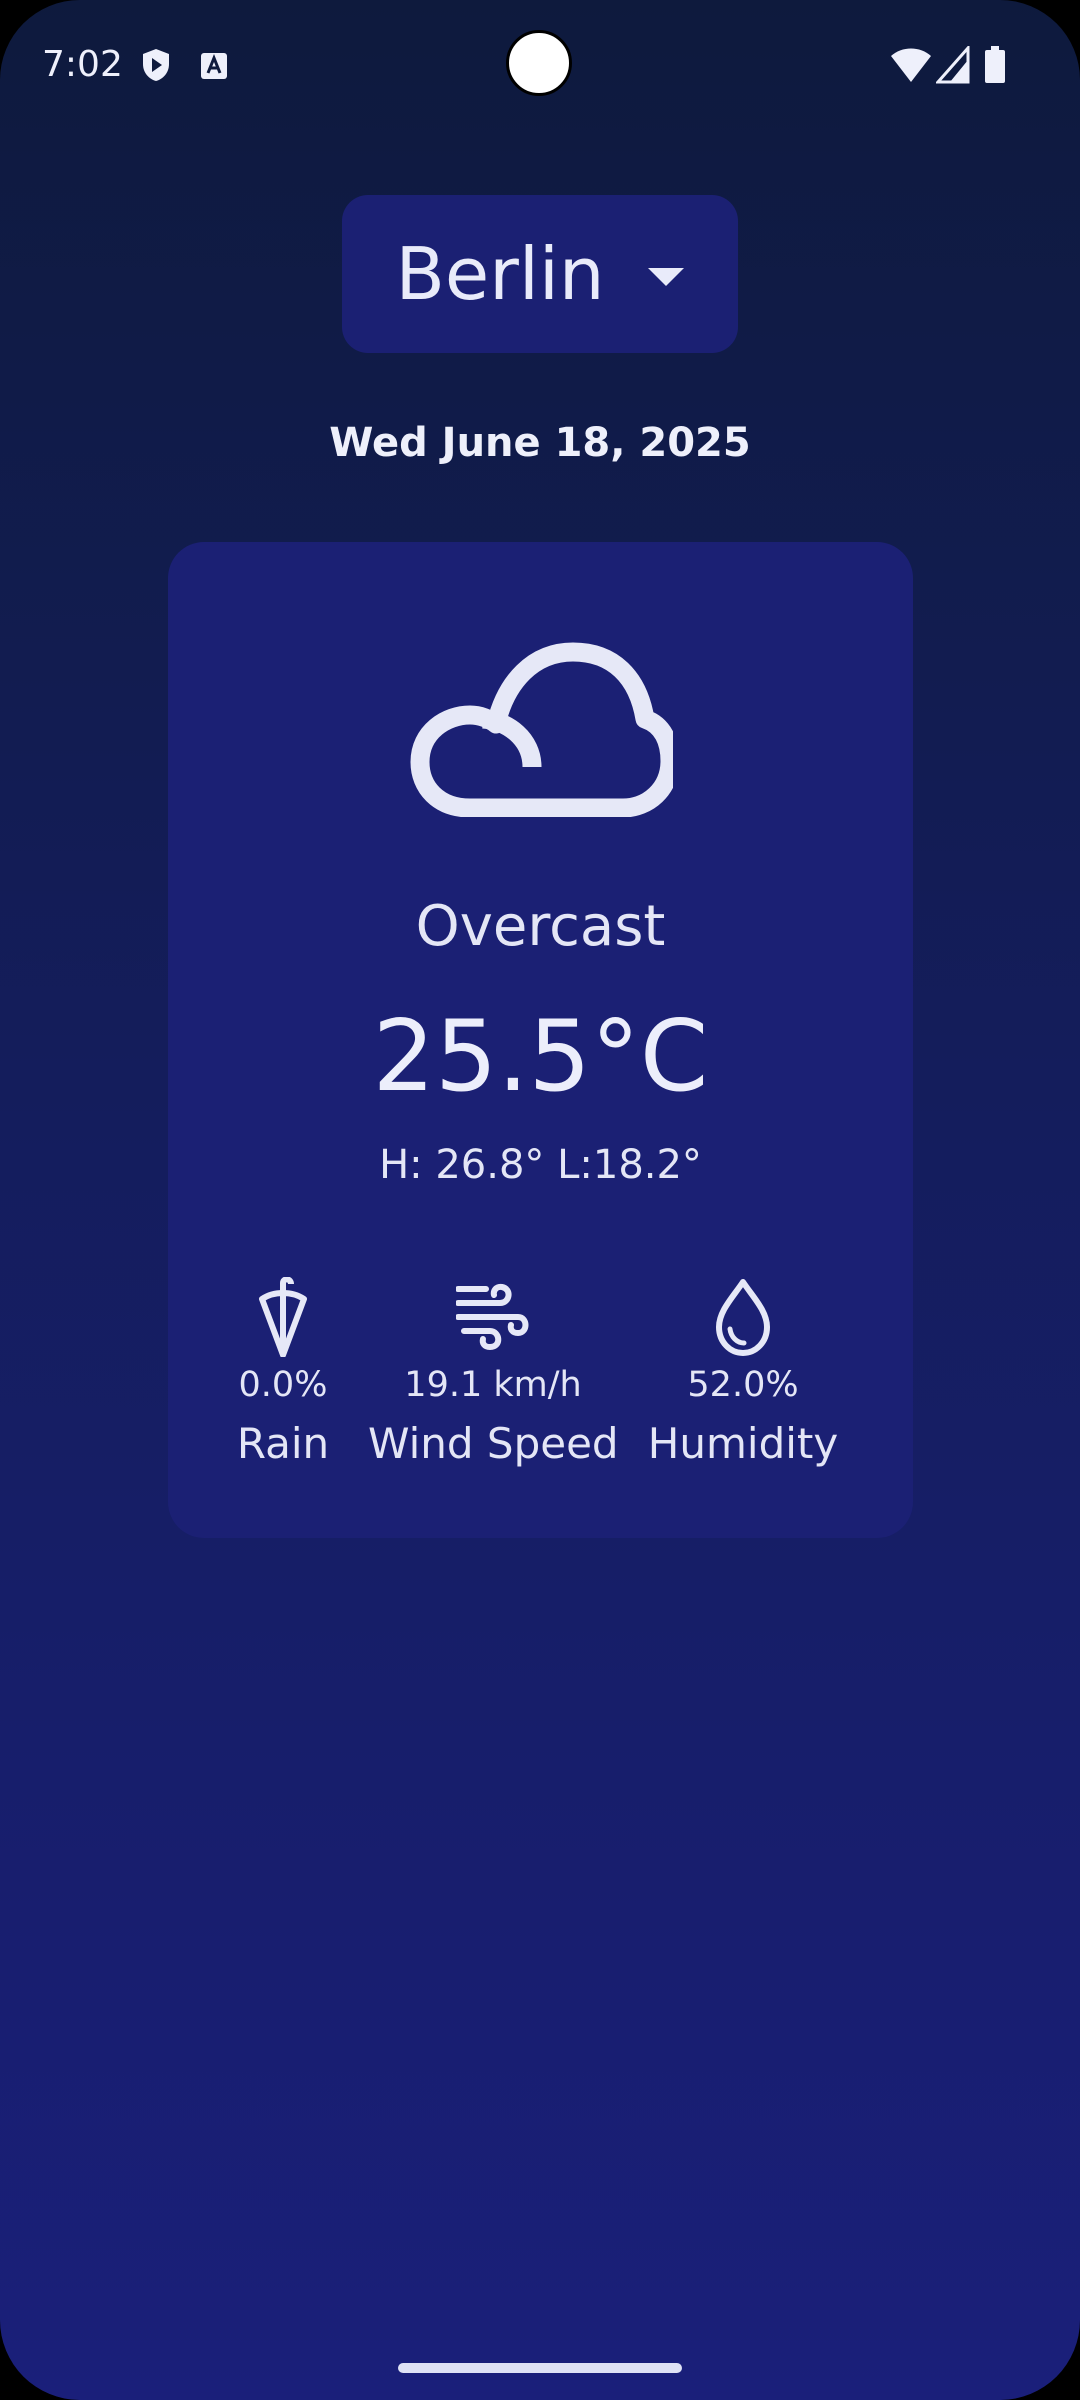 The image size is (1080, 2400). Describe the element at coordinates (540, 1165) in the screenshot. I see `high-low-label: H: 26.8° L:18.2°` at that location.